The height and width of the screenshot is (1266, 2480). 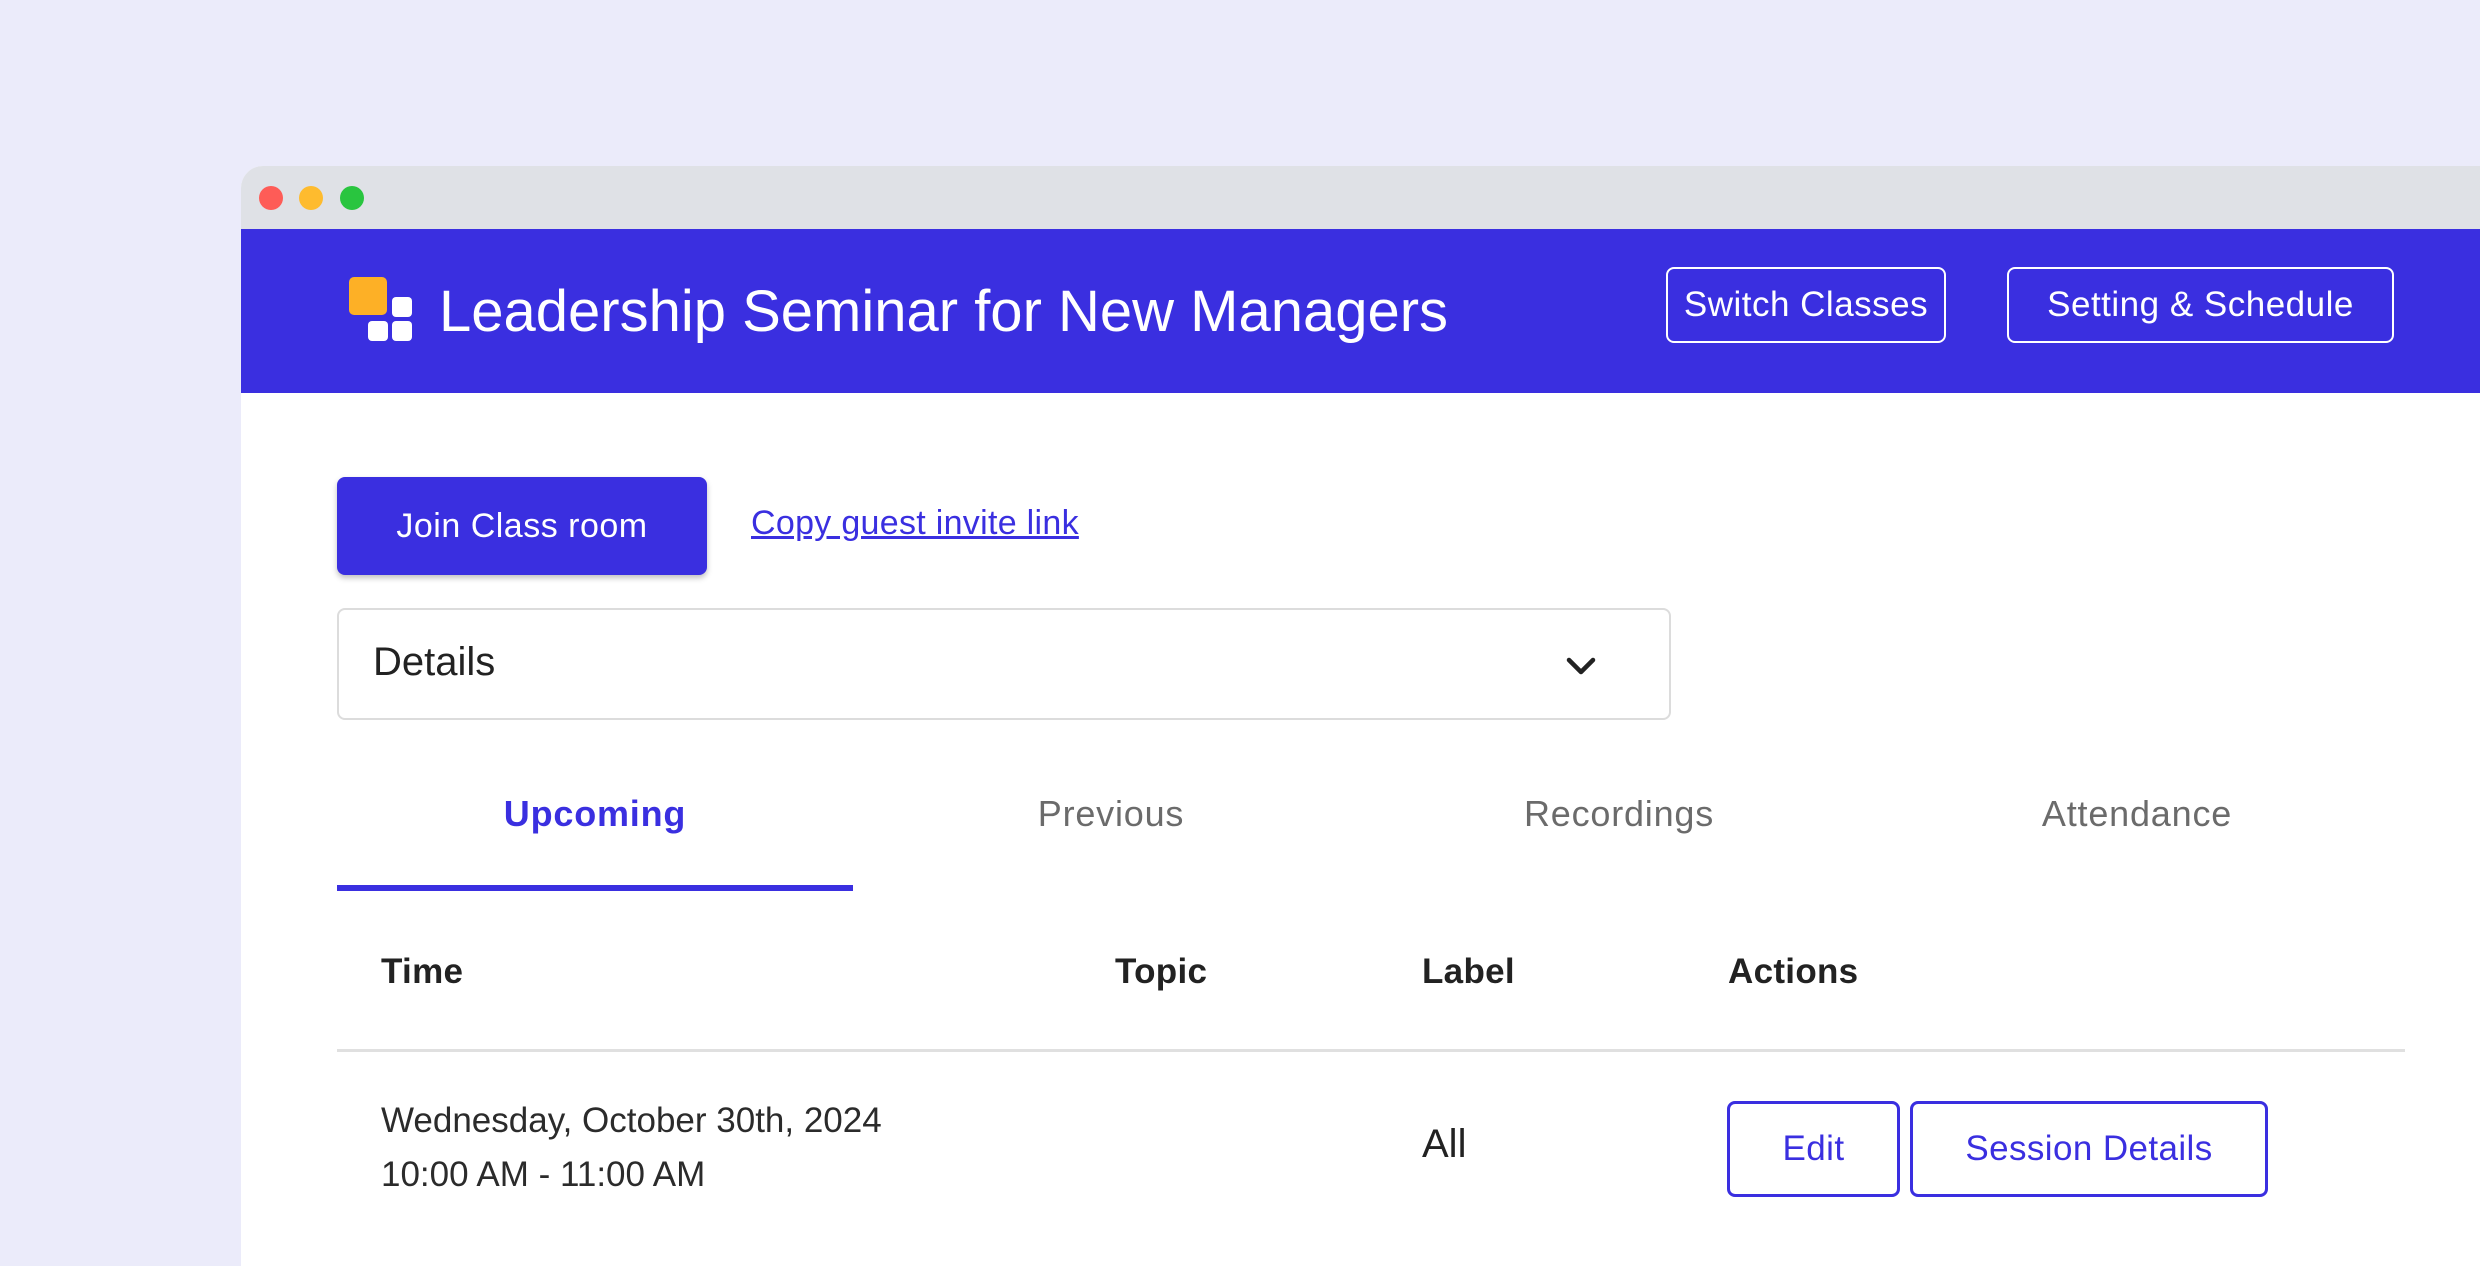 What do you see at coordinates (1371, 1050) in the screenshot?
I see `table-header-divider` at bounding box center [1371, 1050].